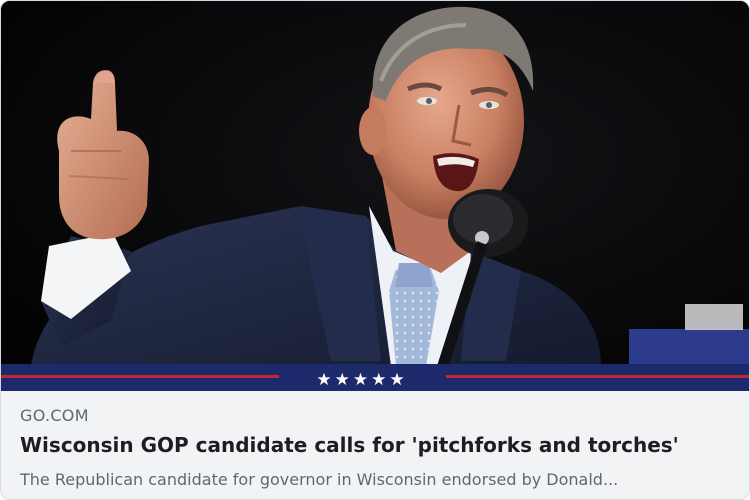 The height and width of the screenshot is (500, 750). I want to click on source-domain: GO.COM, so click(54, 415).